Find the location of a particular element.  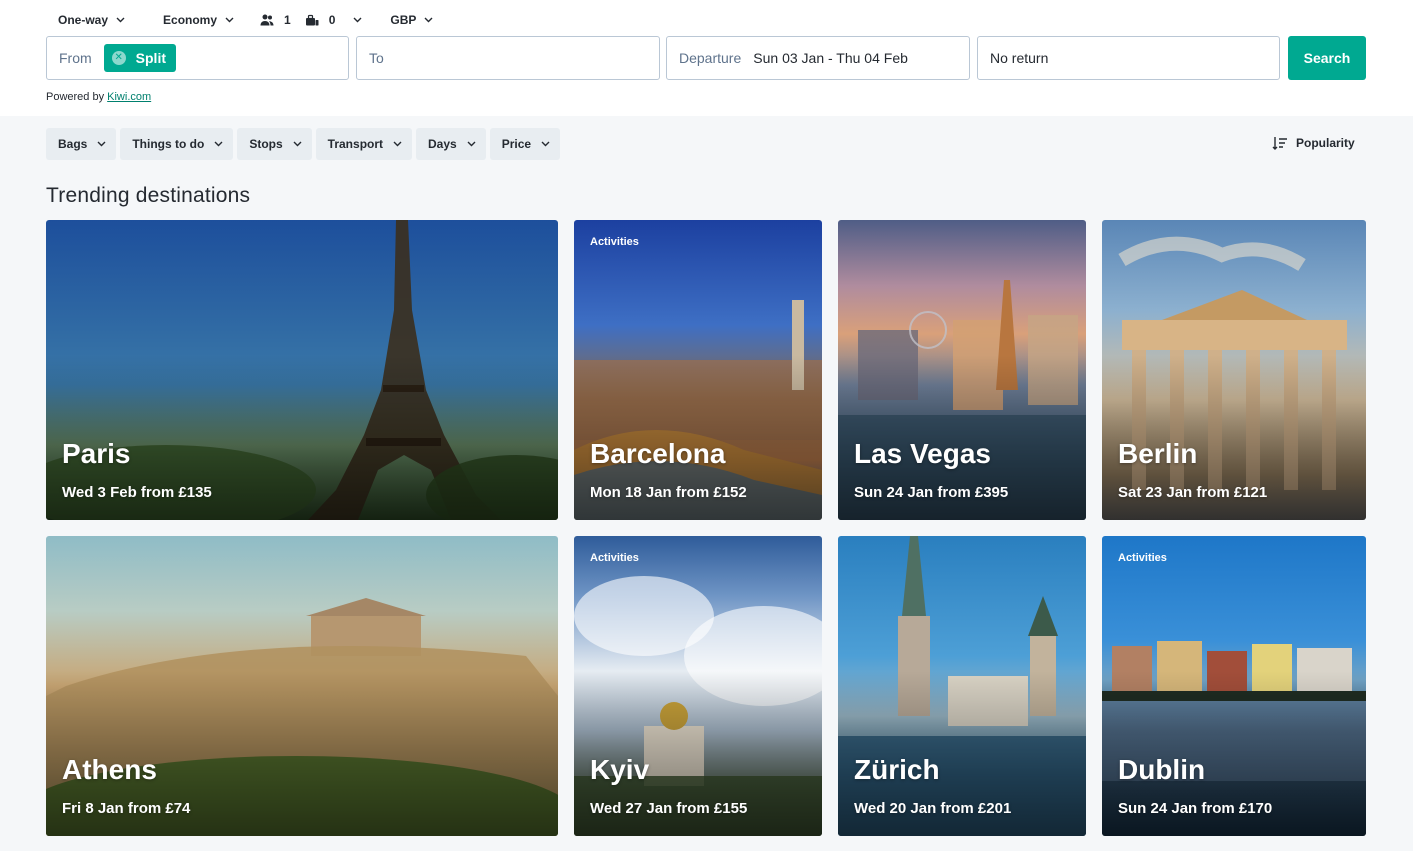

bag-icon is located at coordinates (312, 20).